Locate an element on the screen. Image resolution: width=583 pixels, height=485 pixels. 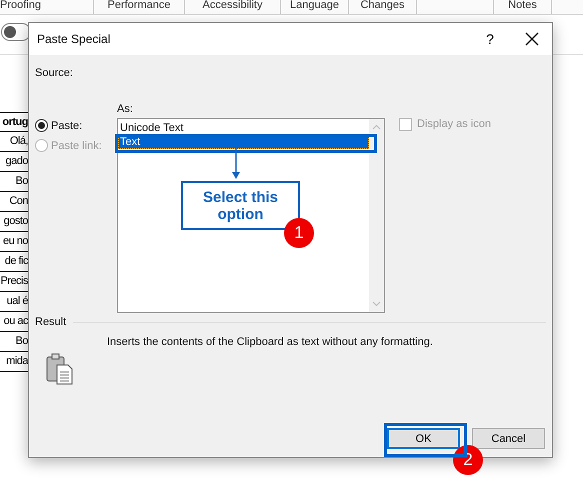
ribbon-group-label: Performance is located at coordinates (139, 5).